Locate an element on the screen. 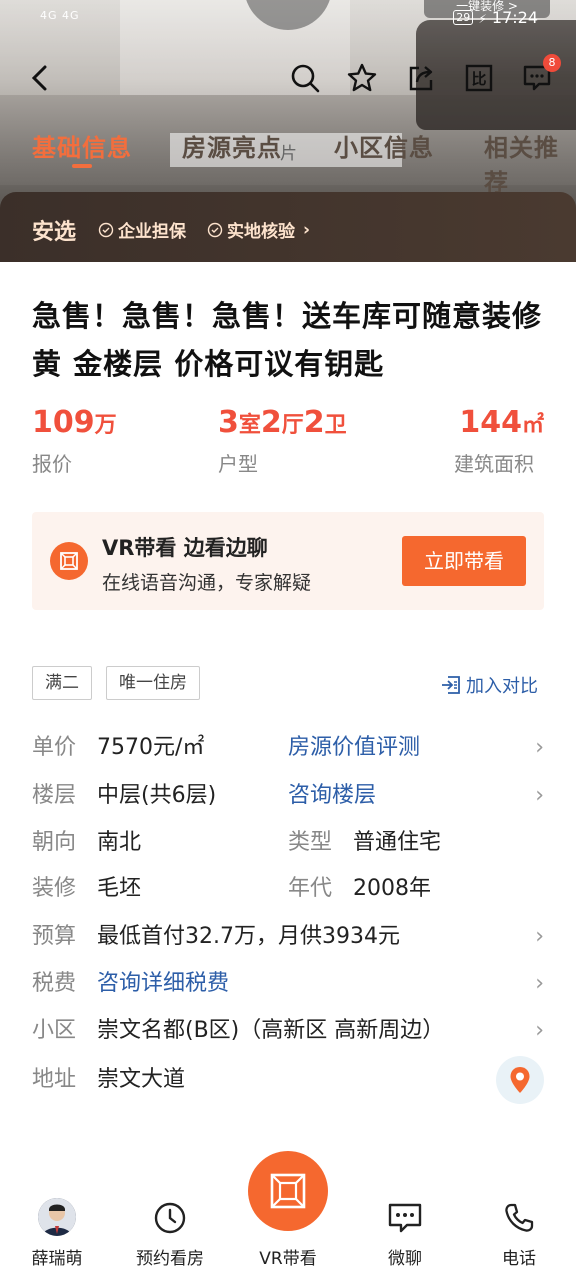 This screenshot has height=1280, width=576. map-pin-icon is located at coordinates (520, 1080).